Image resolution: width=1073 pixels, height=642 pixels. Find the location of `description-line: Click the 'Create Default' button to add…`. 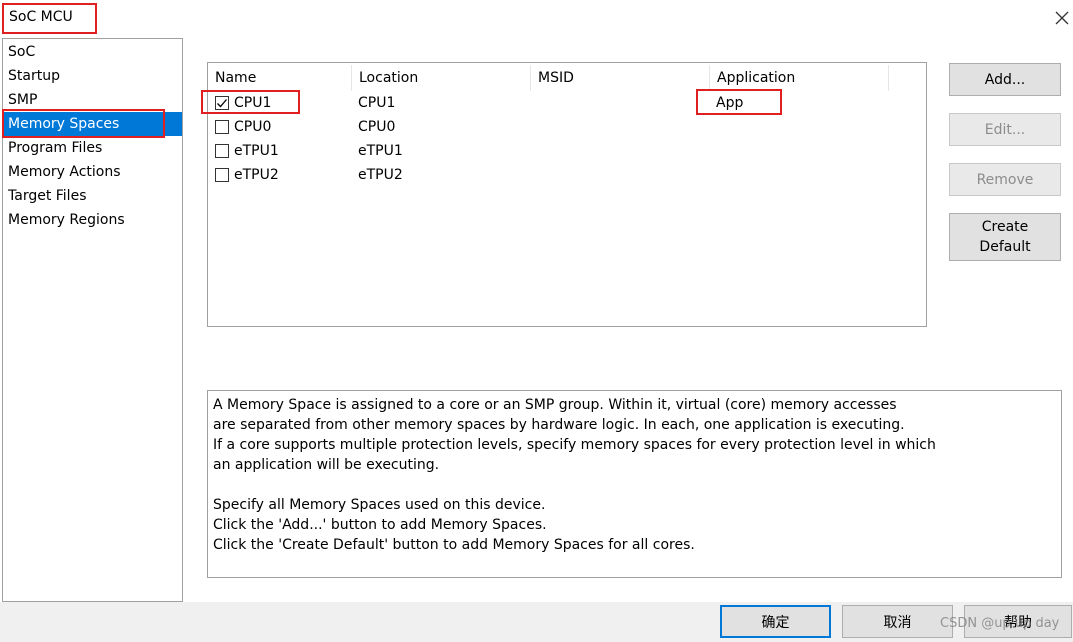

description-line: Click the 'Create Default' button to add… is located at coordinates (454, 545).